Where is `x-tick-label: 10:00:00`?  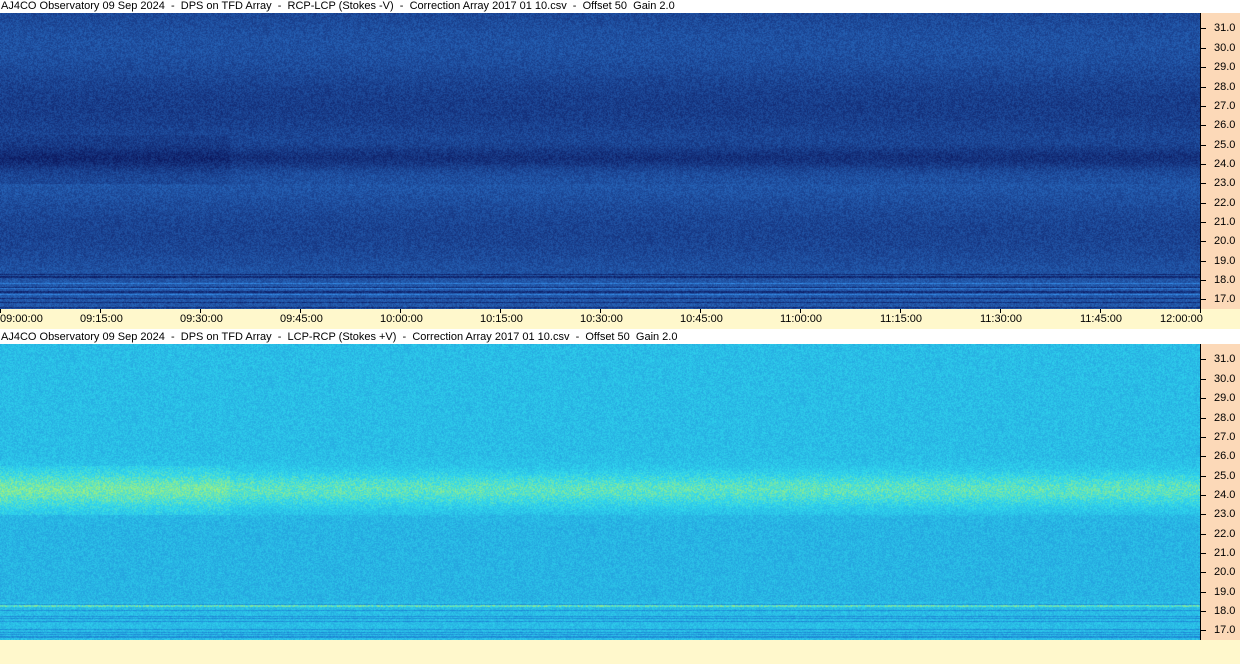 x-tick-label: 10:00:00 is located at coordinates (401, 319).